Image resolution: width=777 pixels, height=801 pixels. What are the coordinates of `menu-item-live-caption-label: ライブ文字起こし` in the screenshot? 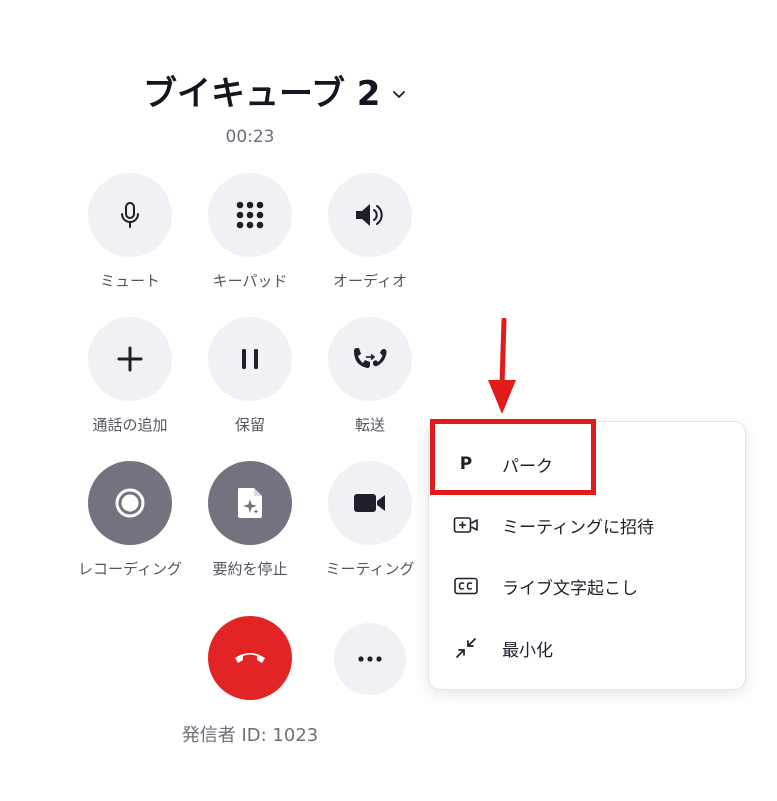 It's located at (570, 588).